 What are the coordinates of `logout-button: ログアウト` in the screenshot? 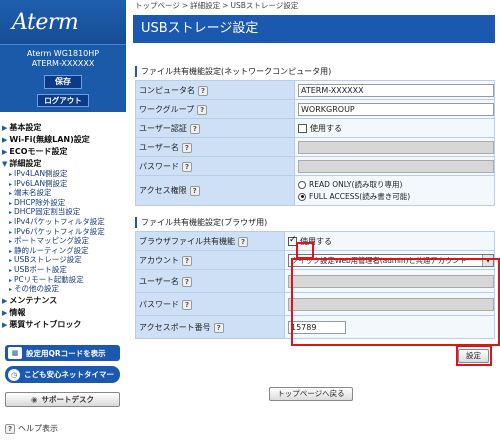 It's located at (63, 100).